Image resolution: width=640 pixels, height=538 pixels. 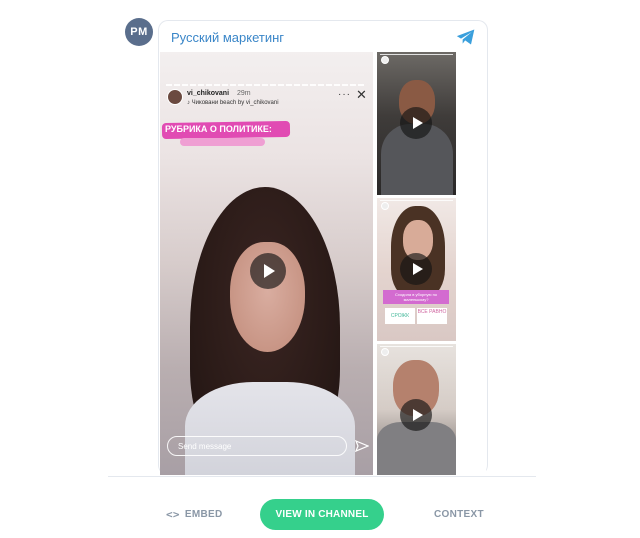 What do you see at coordinates (233, 103) in the screenshot?
I see `story-music: ♪ Чиковани beach by vi_chikovani` at bounding box center [233, 103].